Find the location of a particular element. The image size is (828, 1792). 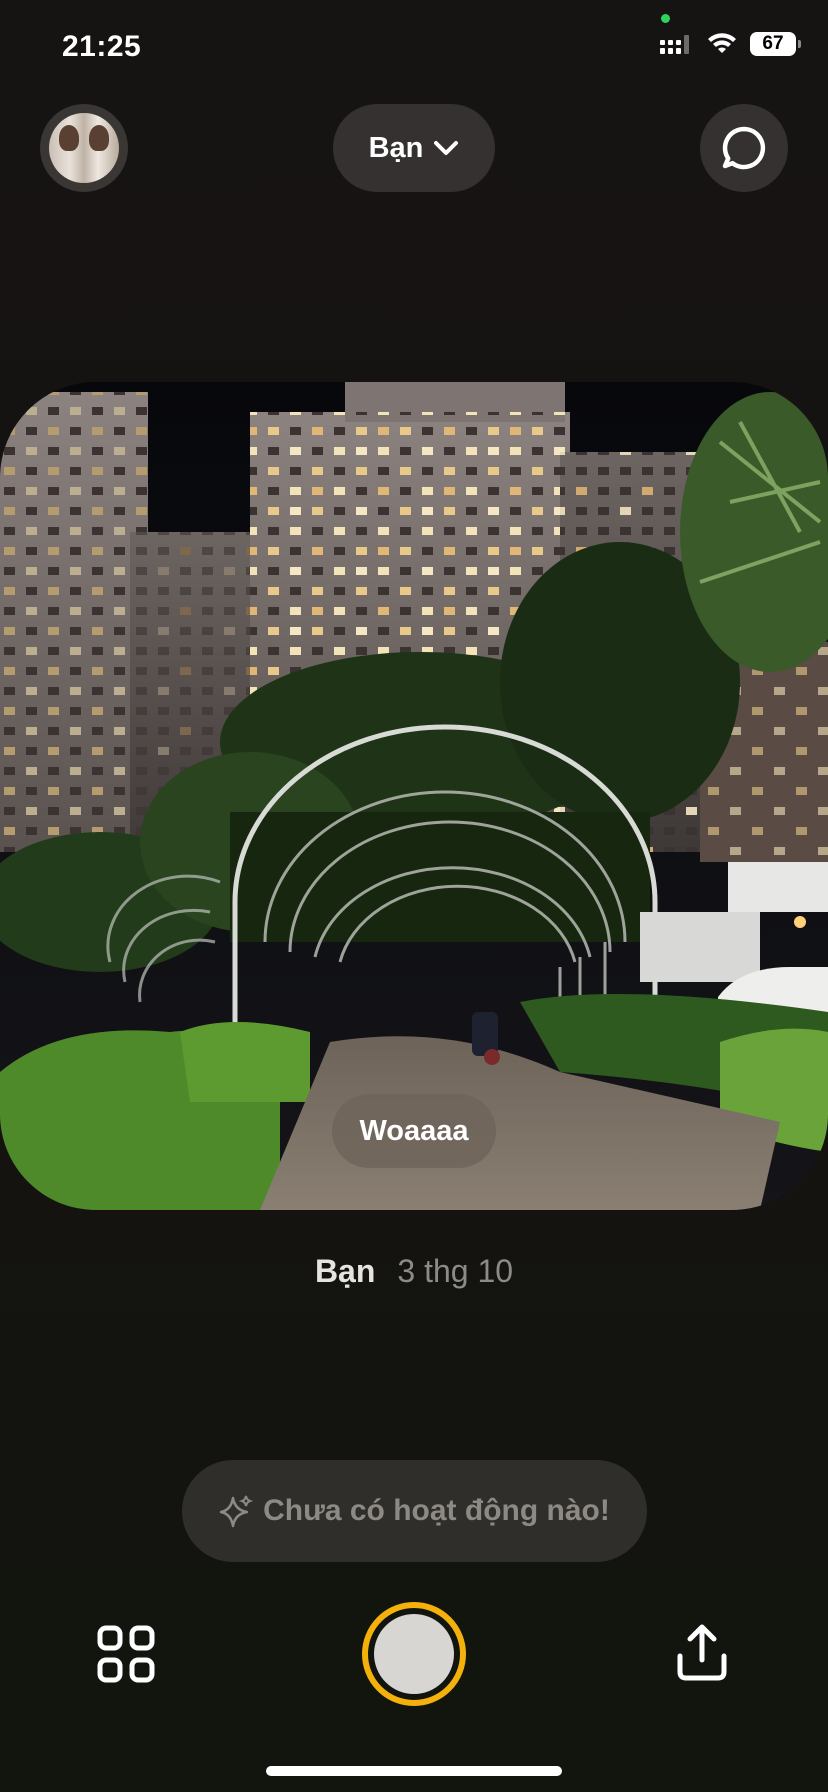

activity-button: Chưa có hoạt động nào! is located at coordinates (414, 1511).